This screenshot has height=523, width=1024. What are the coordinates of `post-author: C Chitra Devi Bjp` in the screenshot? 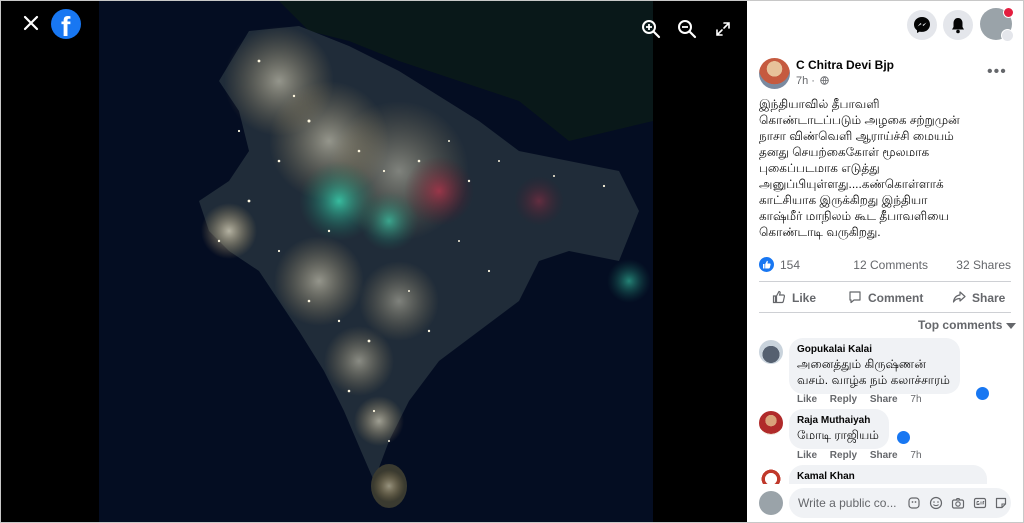 It's located at (845, 65).